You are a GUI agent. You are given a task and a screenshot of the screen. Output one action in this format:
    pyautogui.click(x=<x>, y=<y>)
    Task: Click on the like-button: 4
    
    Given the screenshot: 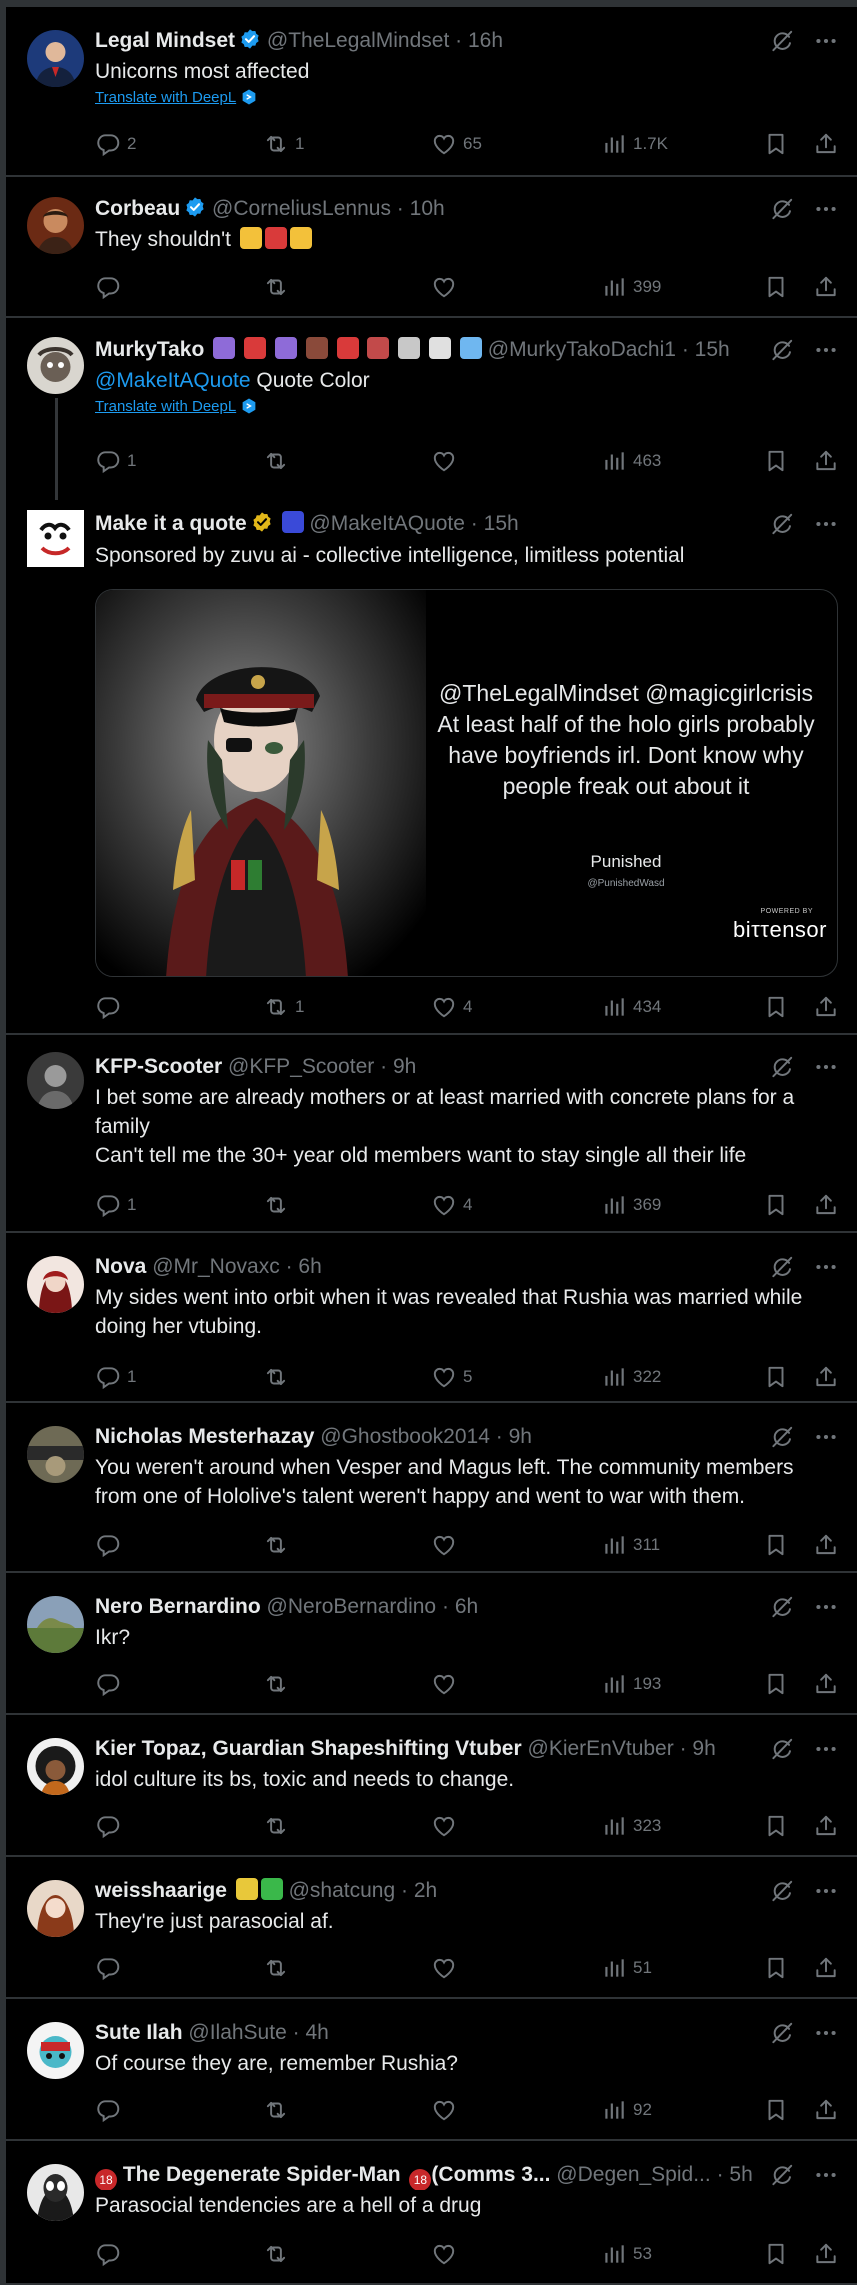 What is the action you would take?
    pyautogui.click(x=451, y=1205)
    